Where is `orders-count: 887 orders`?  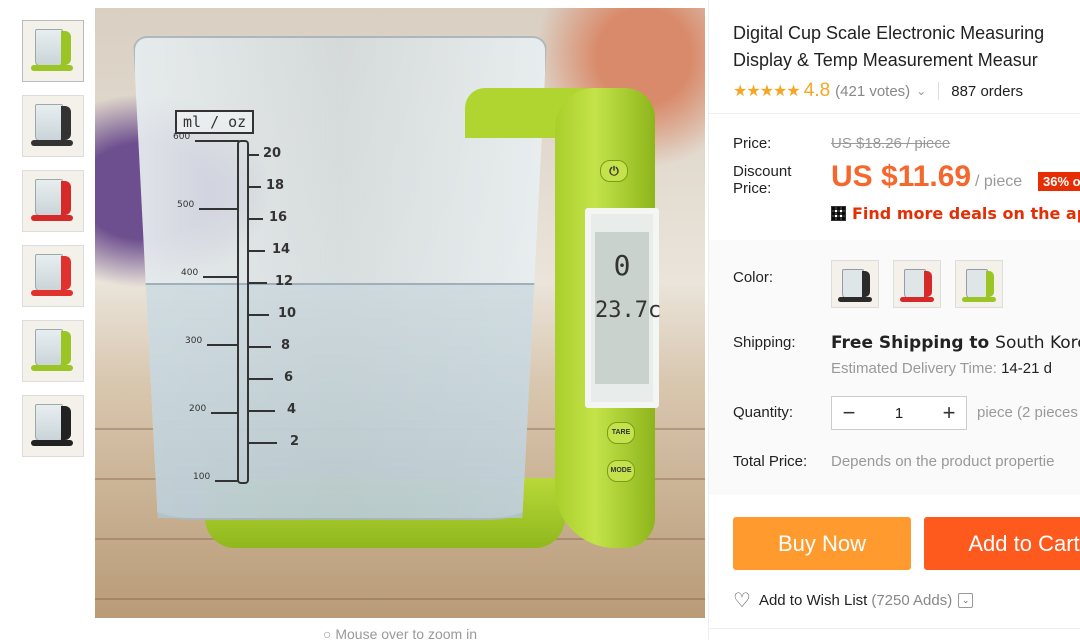 orders-count: 887 orders is located at coordinates (987, 91).